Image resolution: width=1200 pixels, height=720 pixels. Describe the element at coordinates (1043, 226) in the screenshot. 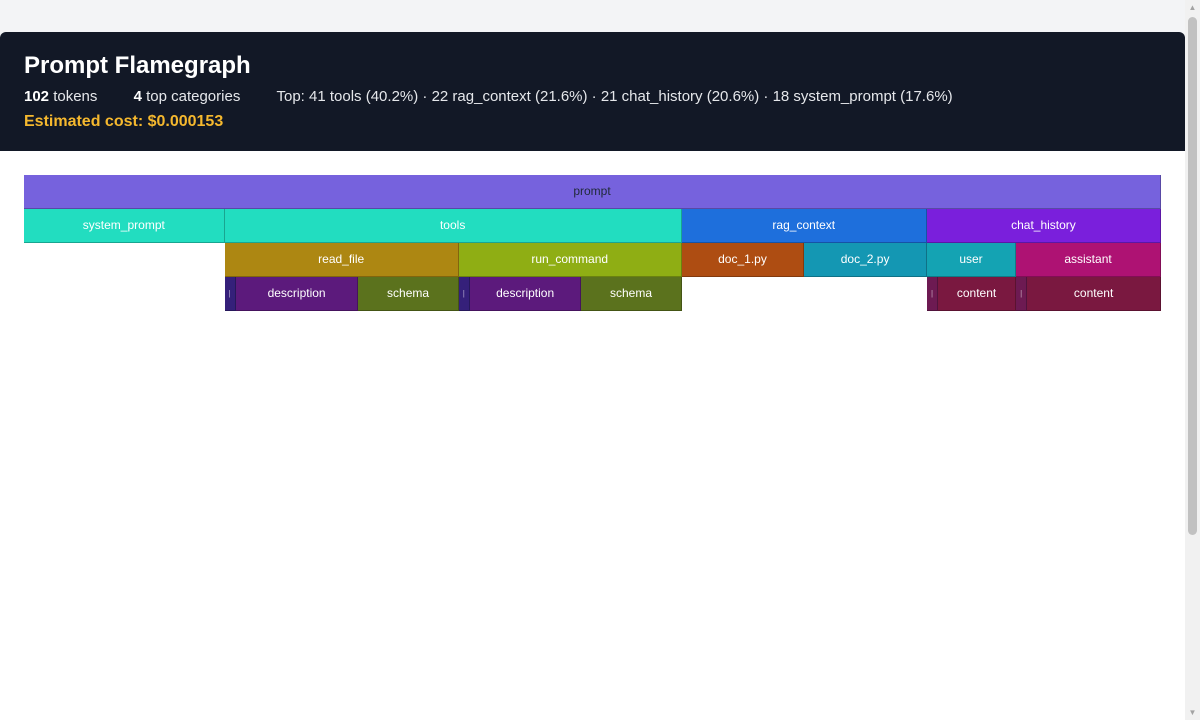

I see `flame-frame-chat-history: chat_history` at that location.